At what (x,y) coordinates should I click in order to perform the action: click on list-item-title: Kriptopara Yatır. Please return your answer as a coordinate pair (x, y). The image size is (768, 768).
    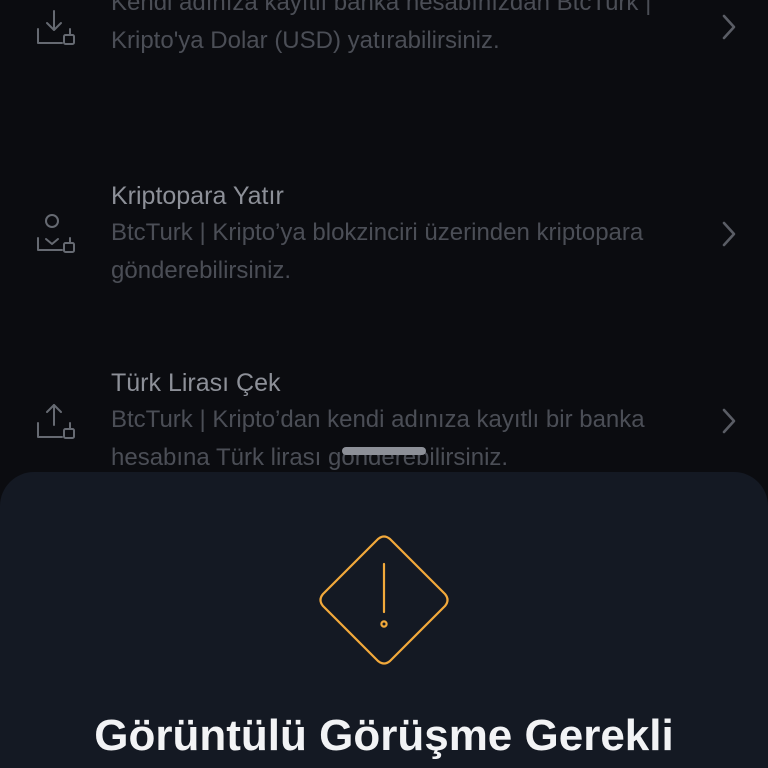
    Looking at the image, I should click on (197, 196).